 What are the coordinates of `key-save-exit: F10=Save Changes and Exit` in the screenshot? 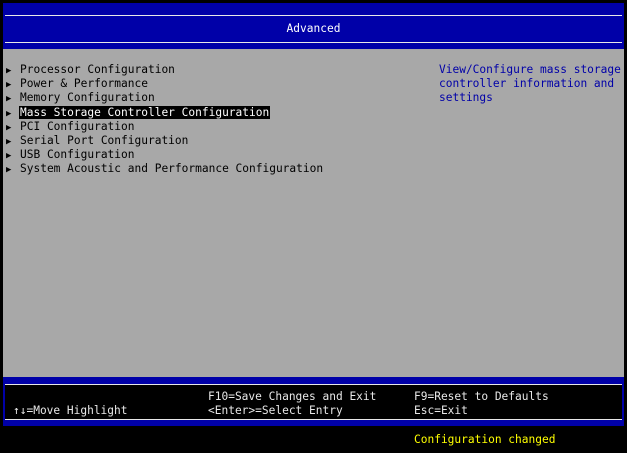 It's located at (292, 396).